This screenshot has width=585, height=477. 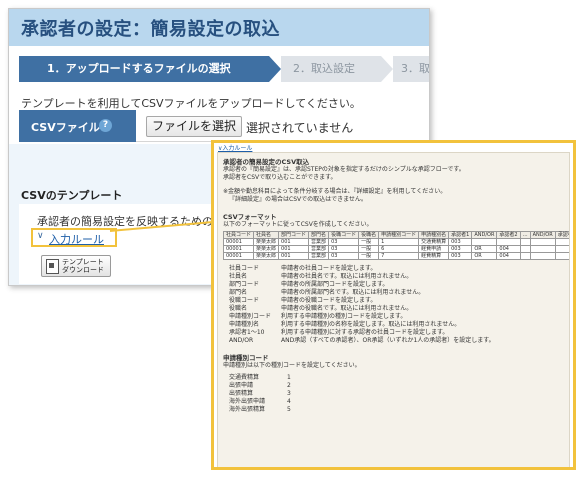 I want to click on type-code: 4, so click(x=289, y=401).